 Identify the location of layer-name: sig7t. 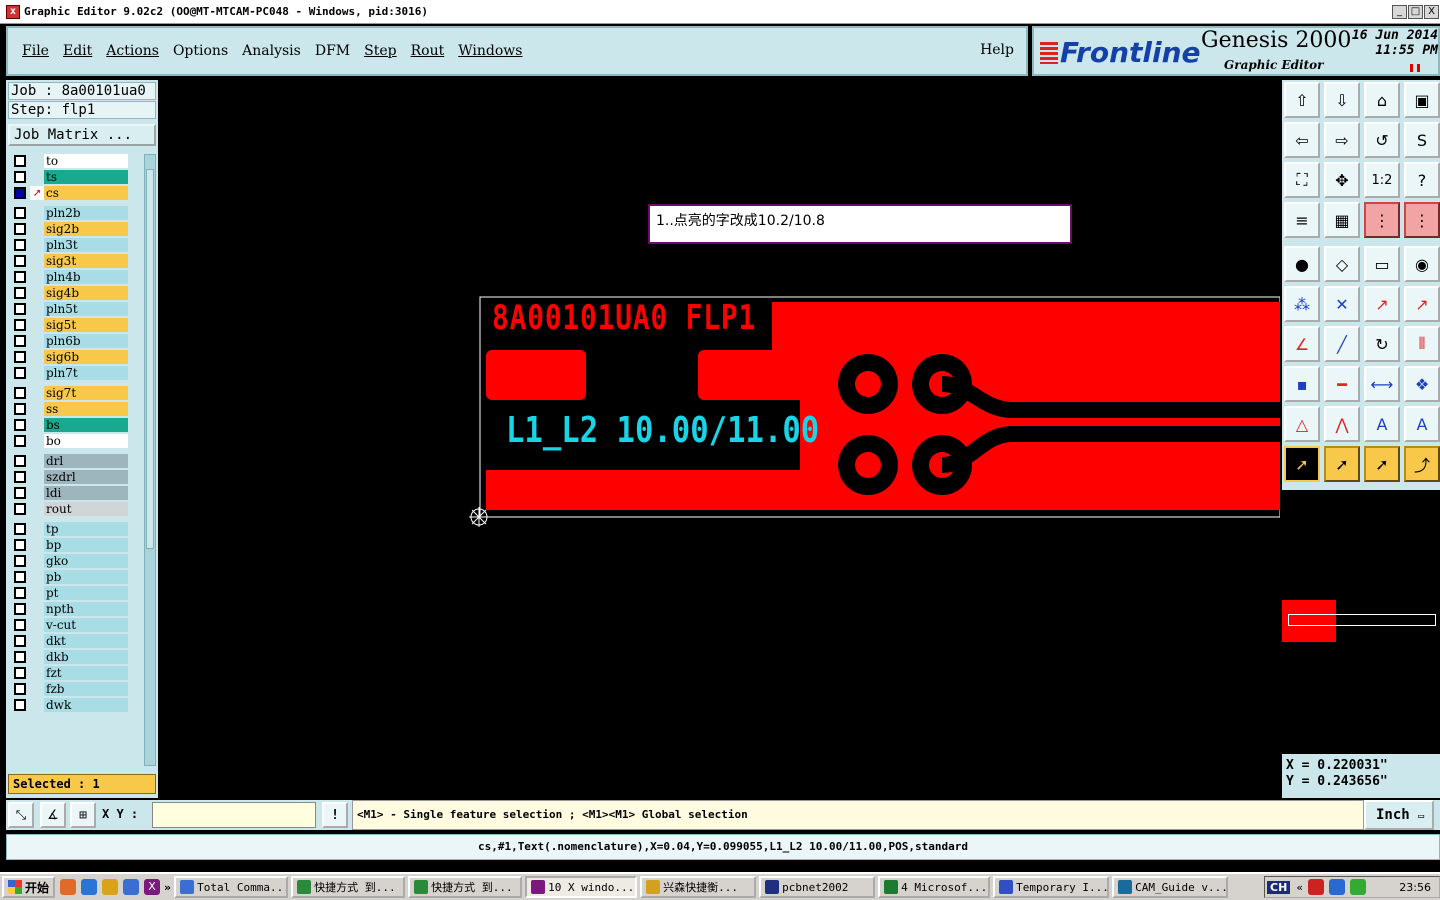
(86, 393).